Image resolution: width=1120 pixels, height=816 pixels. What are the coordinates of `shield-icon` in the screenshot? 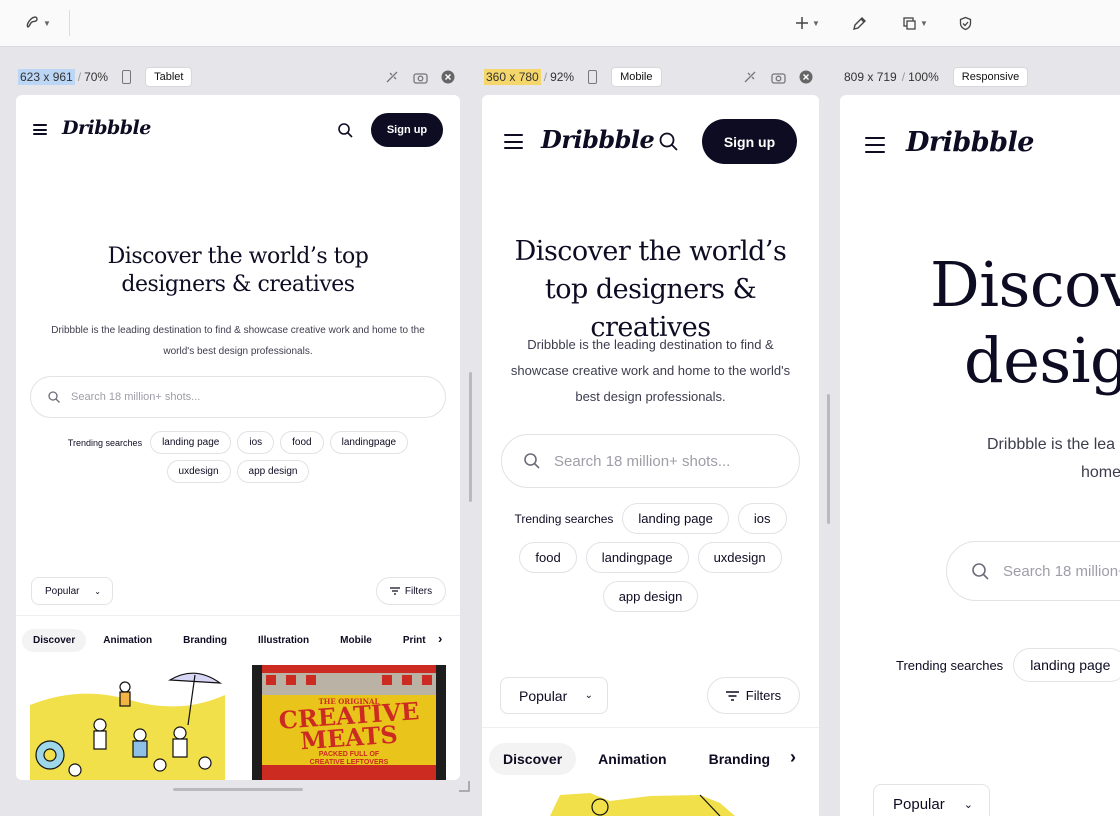 It's located at (965, 23).